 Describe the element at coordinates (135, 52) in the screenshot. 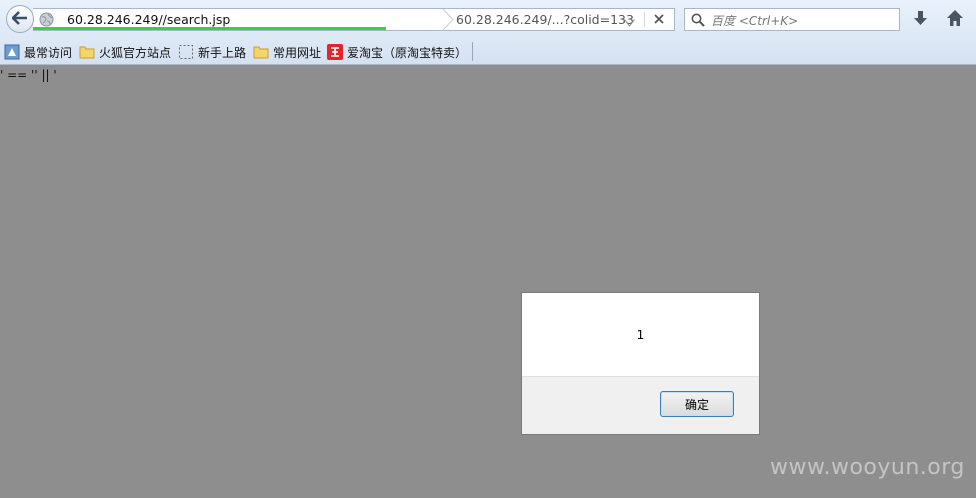

I see `bookmark-label: 火狐官方站点` at that location.